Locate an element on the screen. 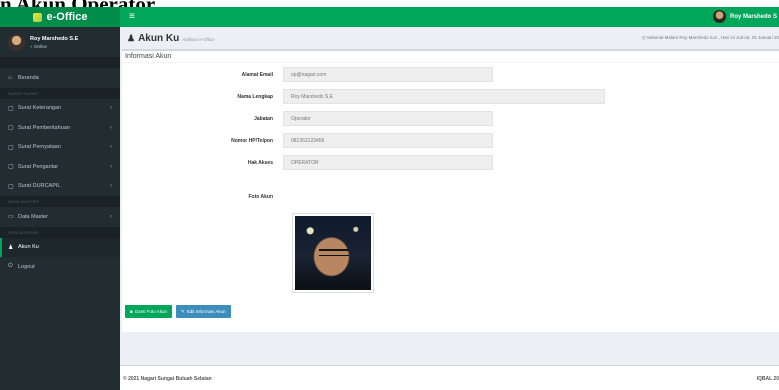 This screenshot has height=390, width=779. page-title: ♟ Akun Ku Aplikasi e-Office is located at coordinates (171, 38).